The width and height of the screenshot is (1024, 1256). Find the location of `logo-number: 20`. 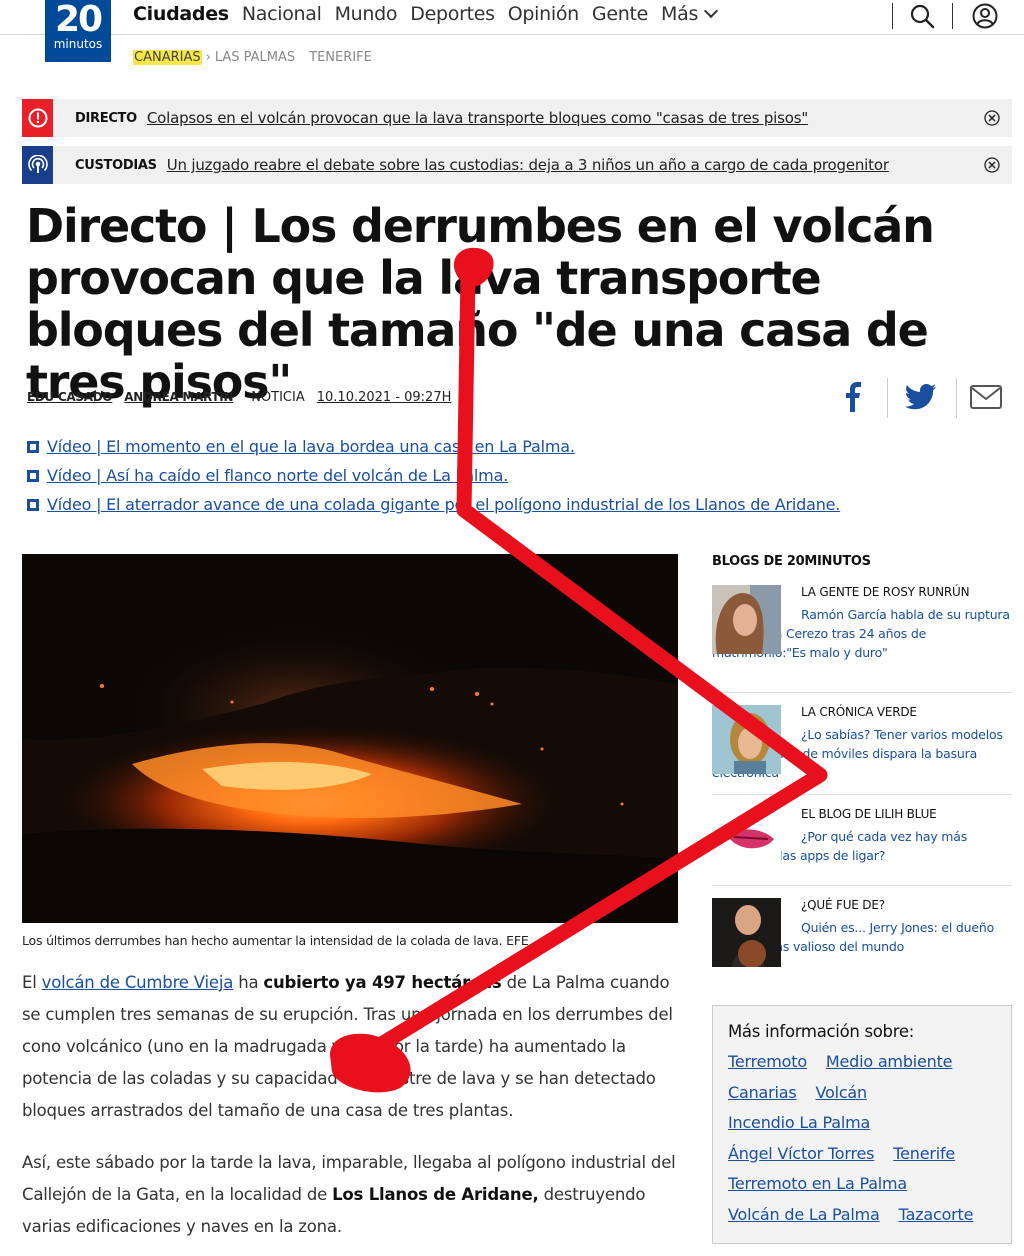

logo-number: 20 is located at coordinates (78, 20).